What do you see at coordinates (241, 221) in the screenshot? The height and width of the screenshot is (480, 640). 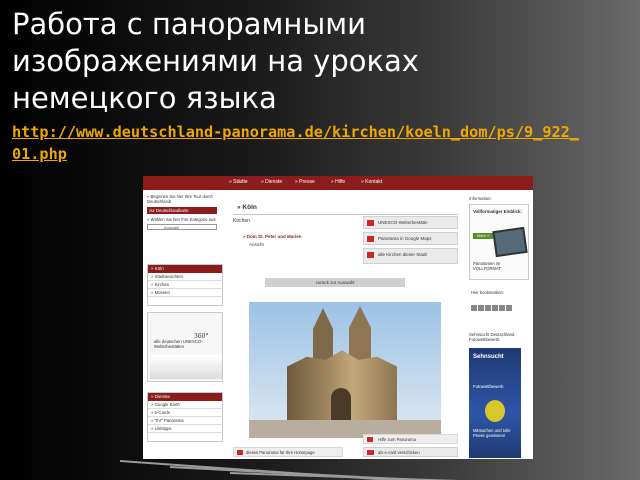 I see `section-title: Kirchen` at bounding box center [241, 221].